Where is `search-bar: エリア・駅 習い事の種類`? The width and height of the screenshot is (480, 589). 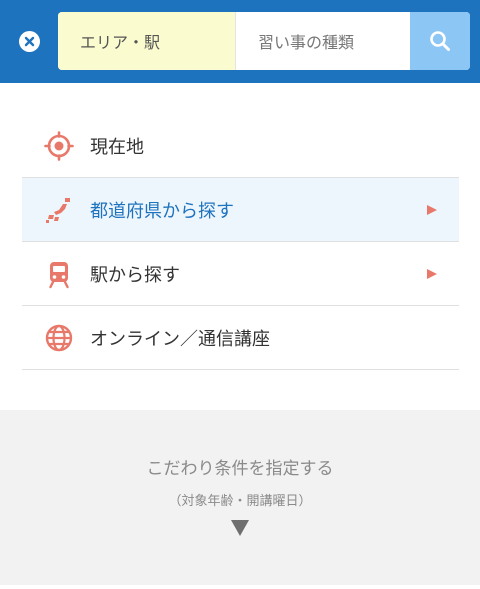
search-bar: エリア・駅 習い事の種類 is located at coordinates (264, 41).